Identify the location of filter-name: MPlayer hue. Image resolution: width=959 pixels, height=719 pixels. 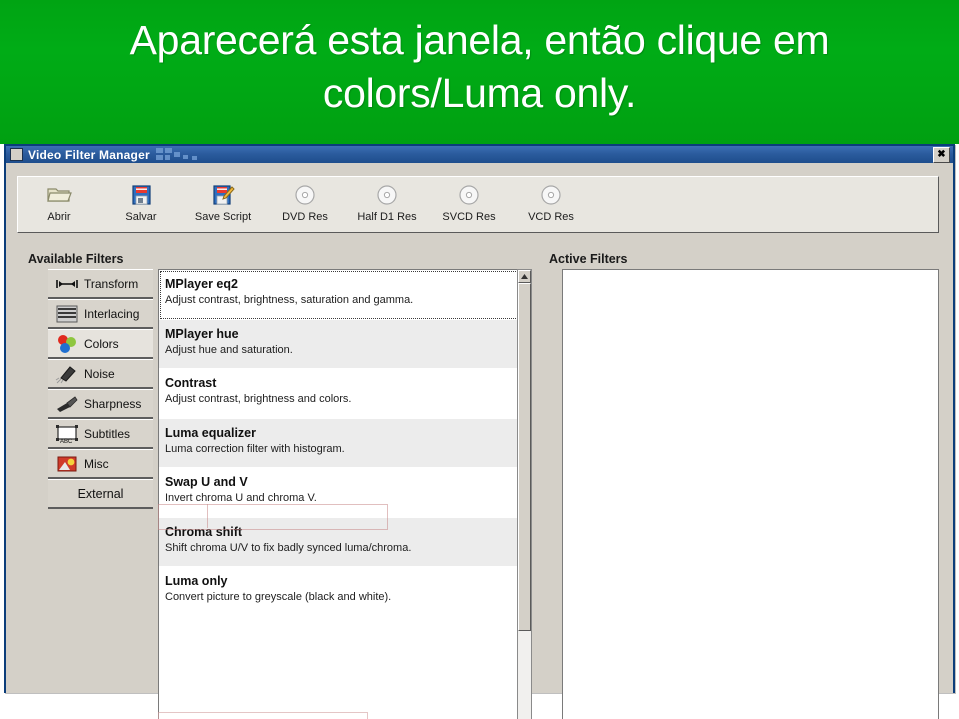
(202, 333).